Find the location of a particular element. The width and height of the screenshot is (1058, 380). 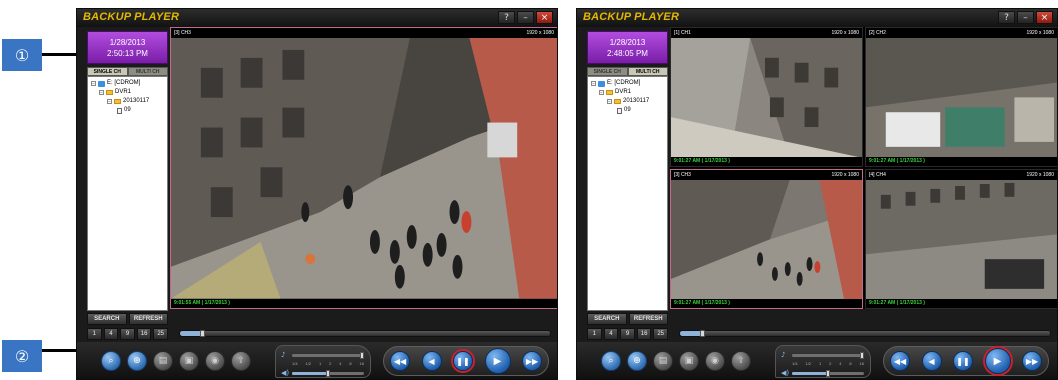

file-tree: − E: [CDROM] − DVR1 − 20130117 09 is located at coordinates (127, 193).